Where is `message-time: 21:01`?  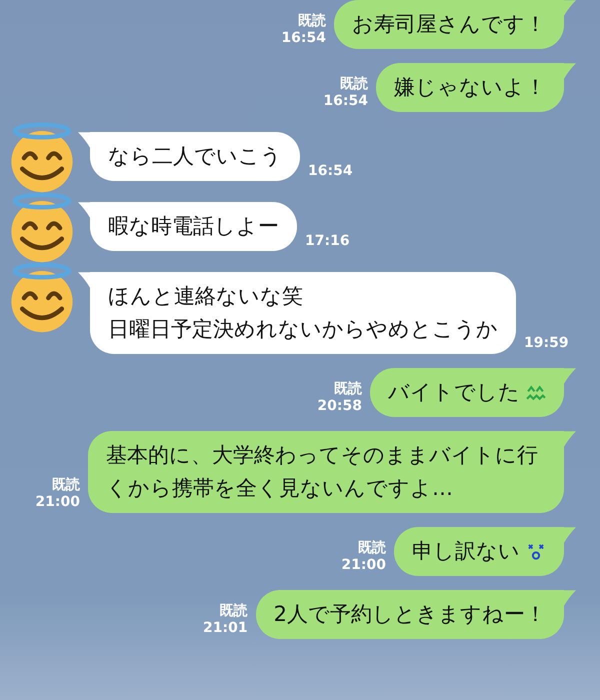 message-time: 21:01 is located at coordinates (225, 628).